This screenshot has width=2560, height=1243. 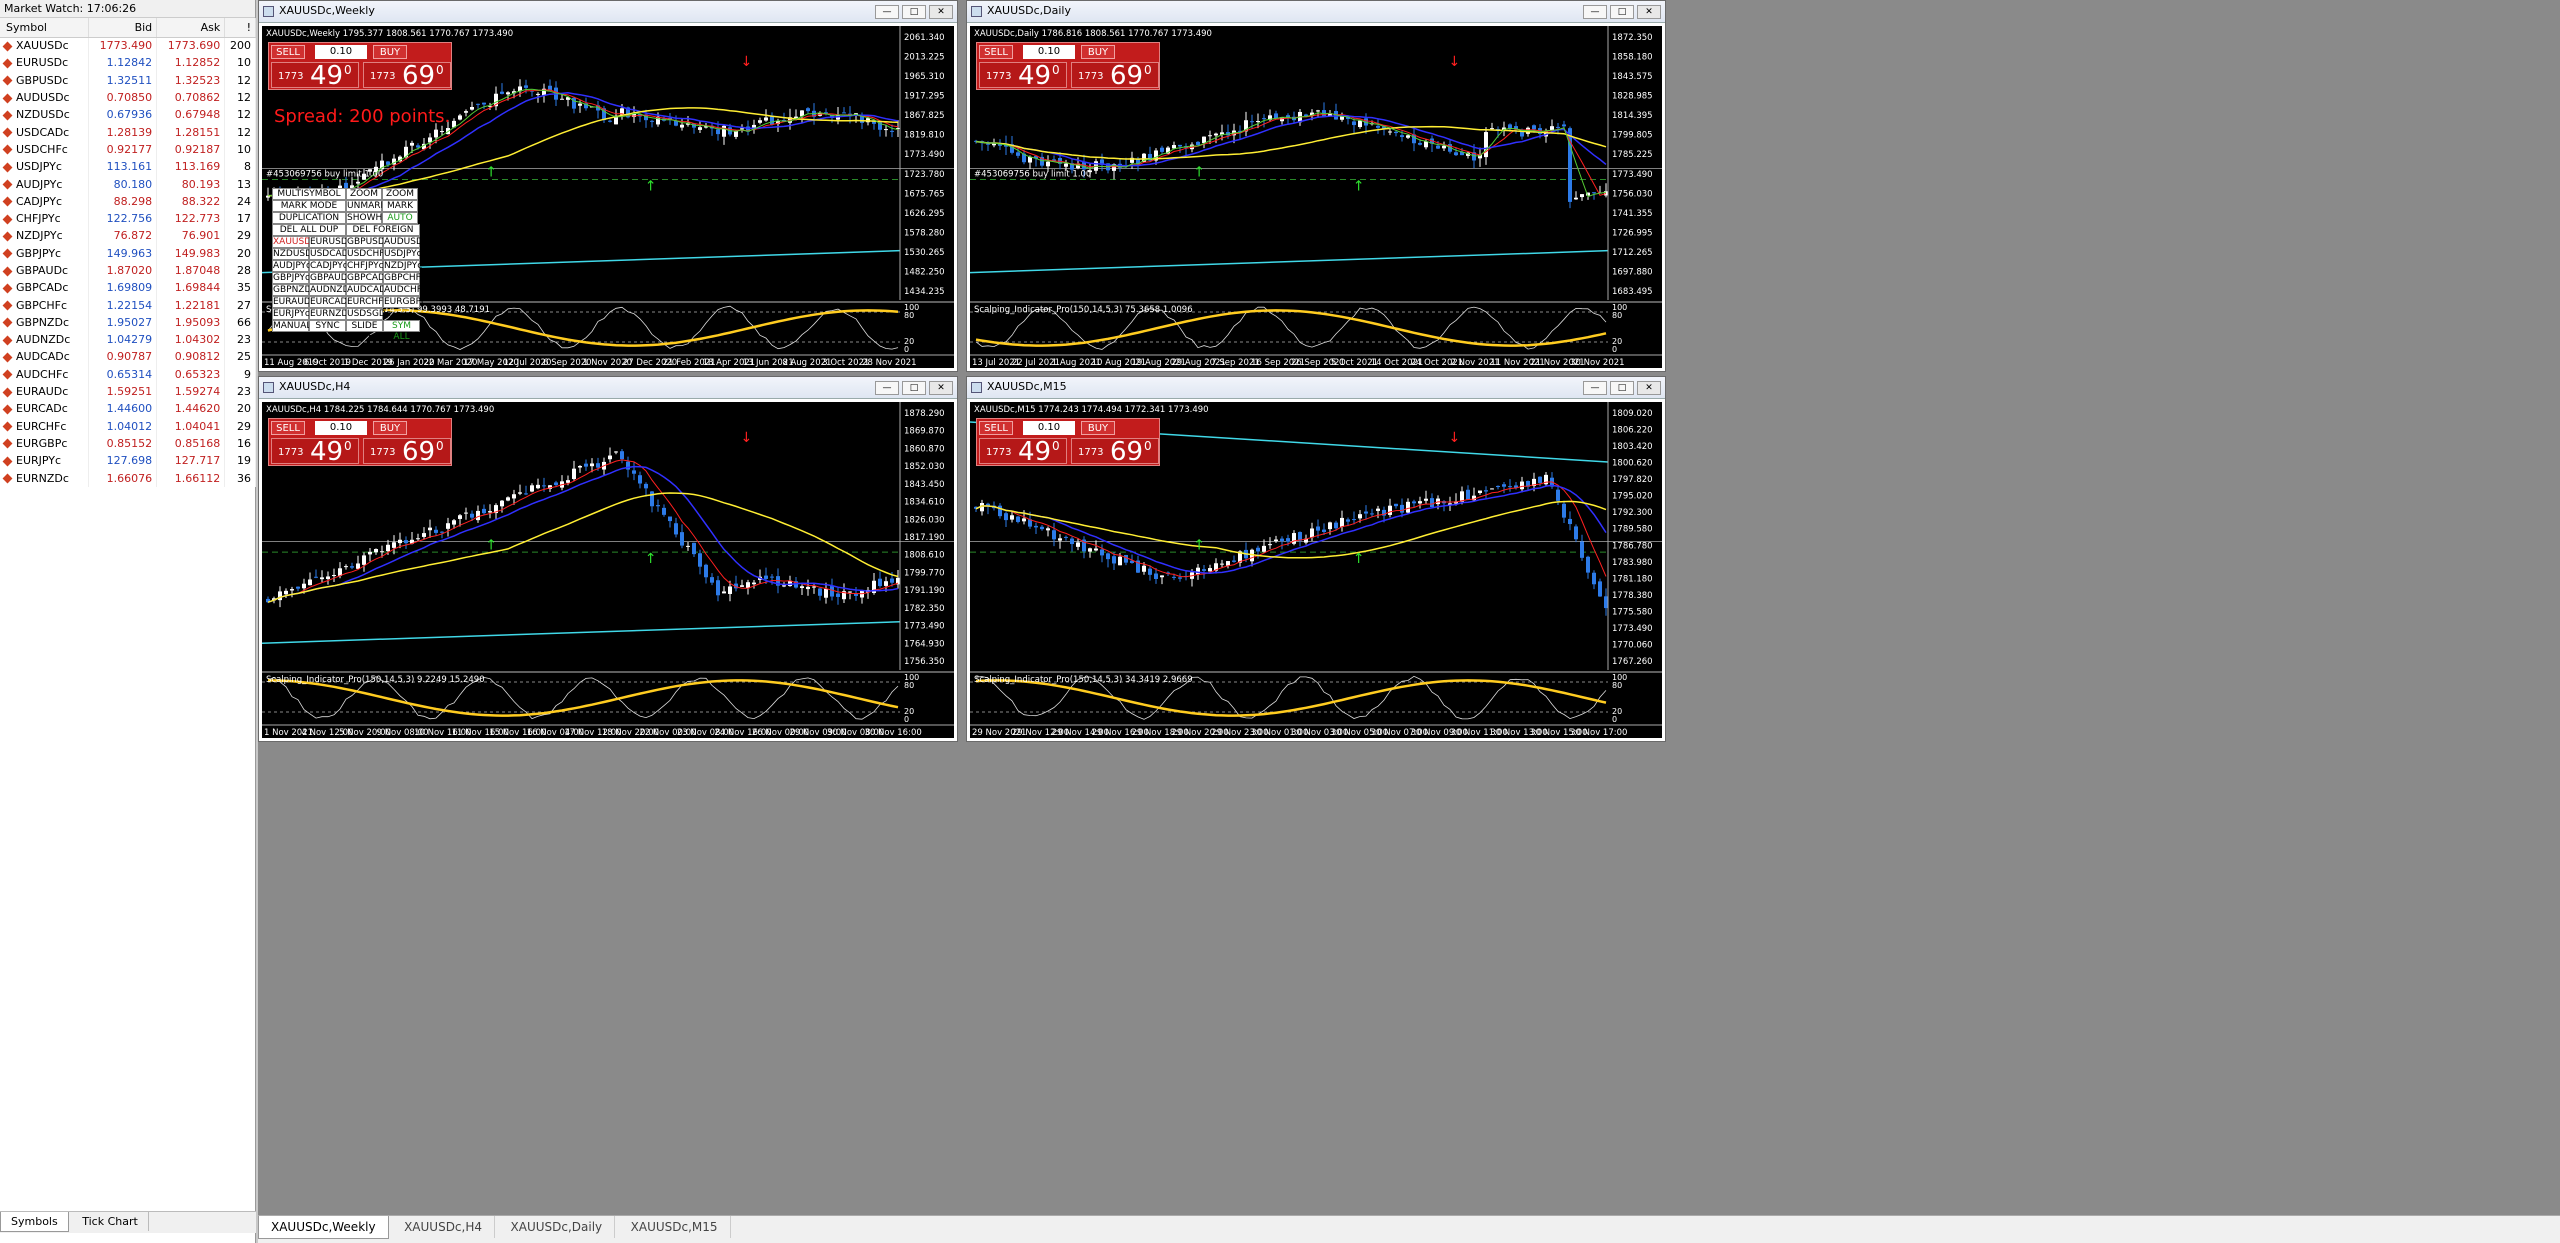 What do you see at coordinates (1316, 12) in the screenshot?
I see `window-titlebar: XAUUSDc,Daily — □ ✕` at bounding box center [1316, 12].